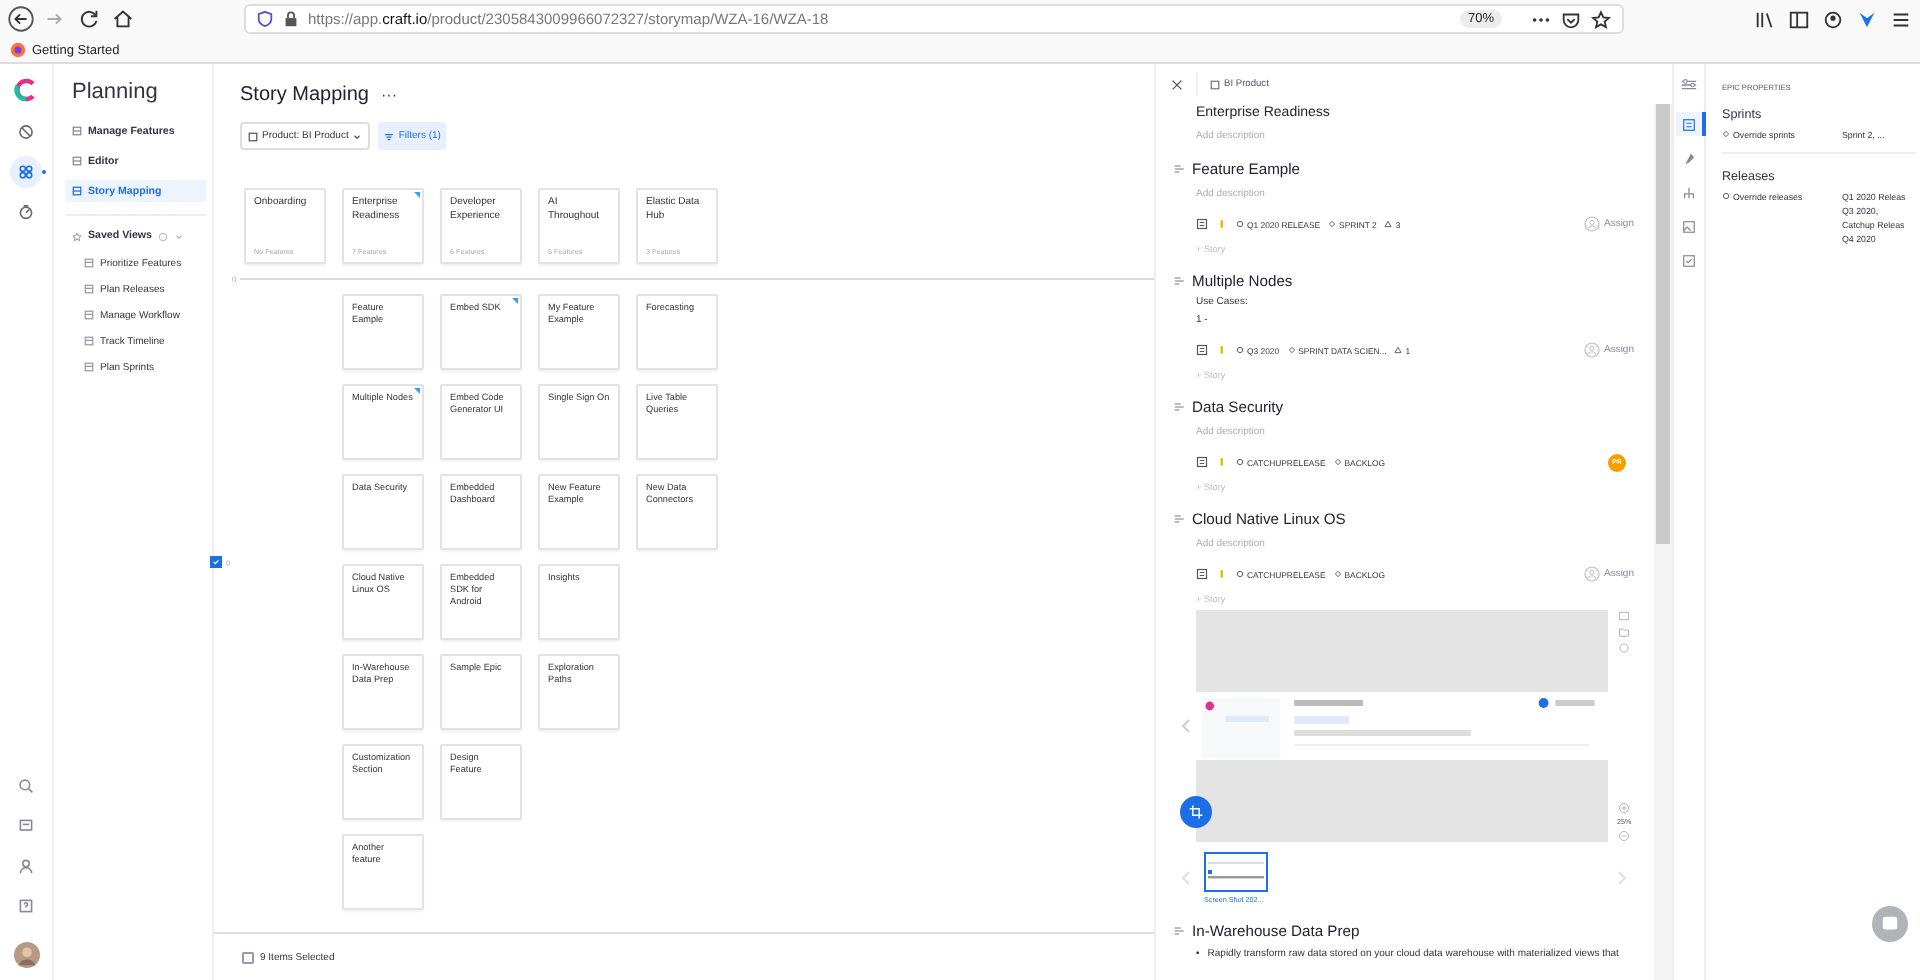 The width and height of the screenshot is (1920, 980). I want to click on panel-tab, so click(1689, 124).